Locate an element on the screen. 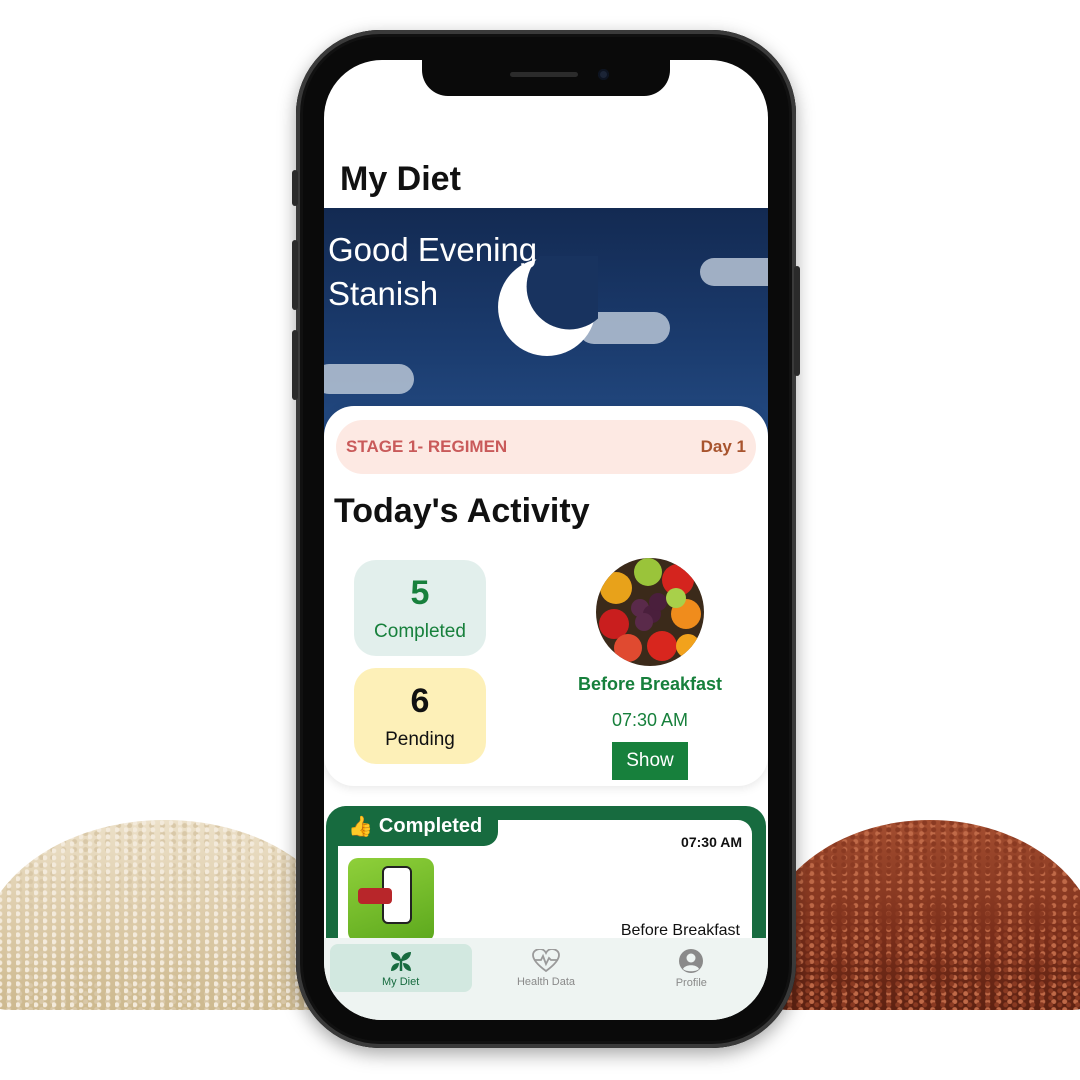  meal-time: 07:30 AM is located at coordinates (650, 720).